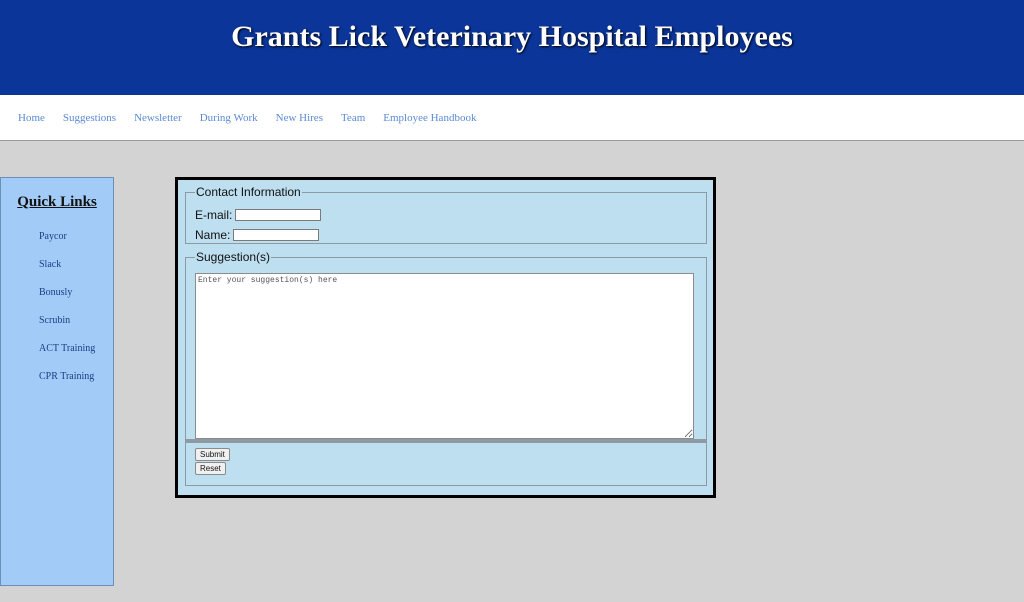 The image size is (1024, 602). Describe the element at coordinates (76, 385) in the screenshot. I see `quick-link-cpr-training: CPR Training` at that location.